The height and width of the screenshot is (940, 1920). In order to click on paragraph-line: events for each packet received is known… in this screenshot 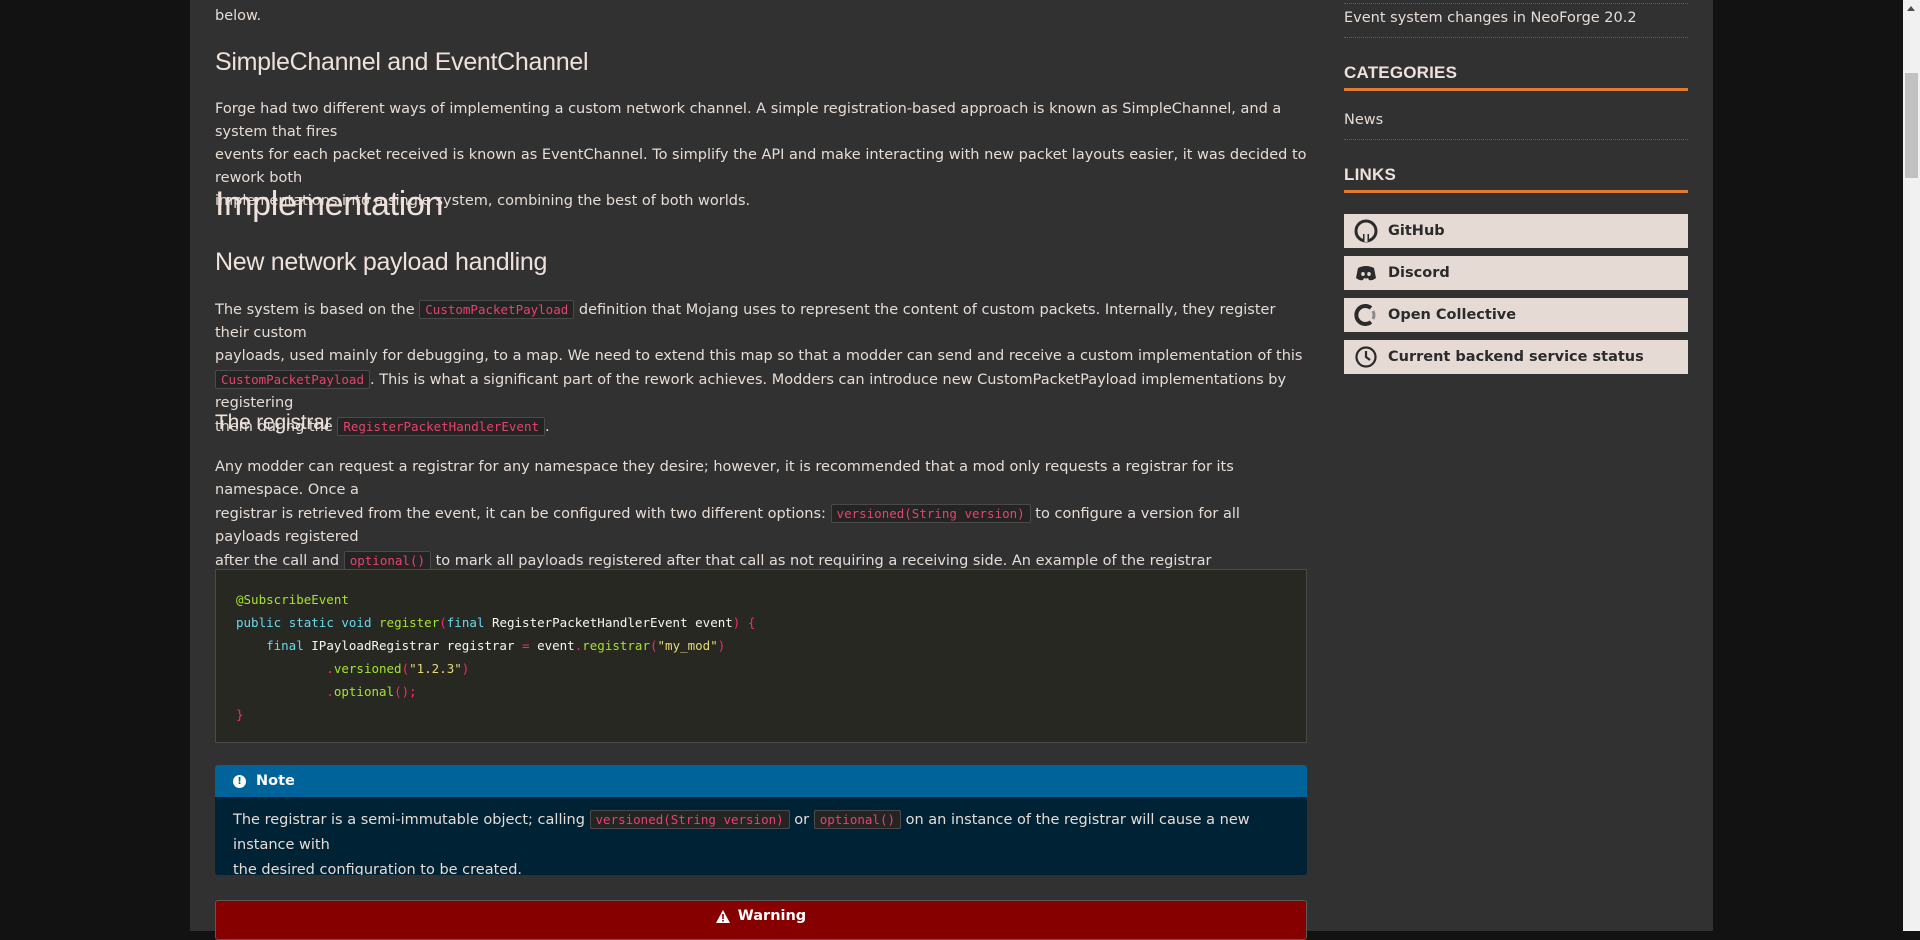, I will do `click(761, 166)`.